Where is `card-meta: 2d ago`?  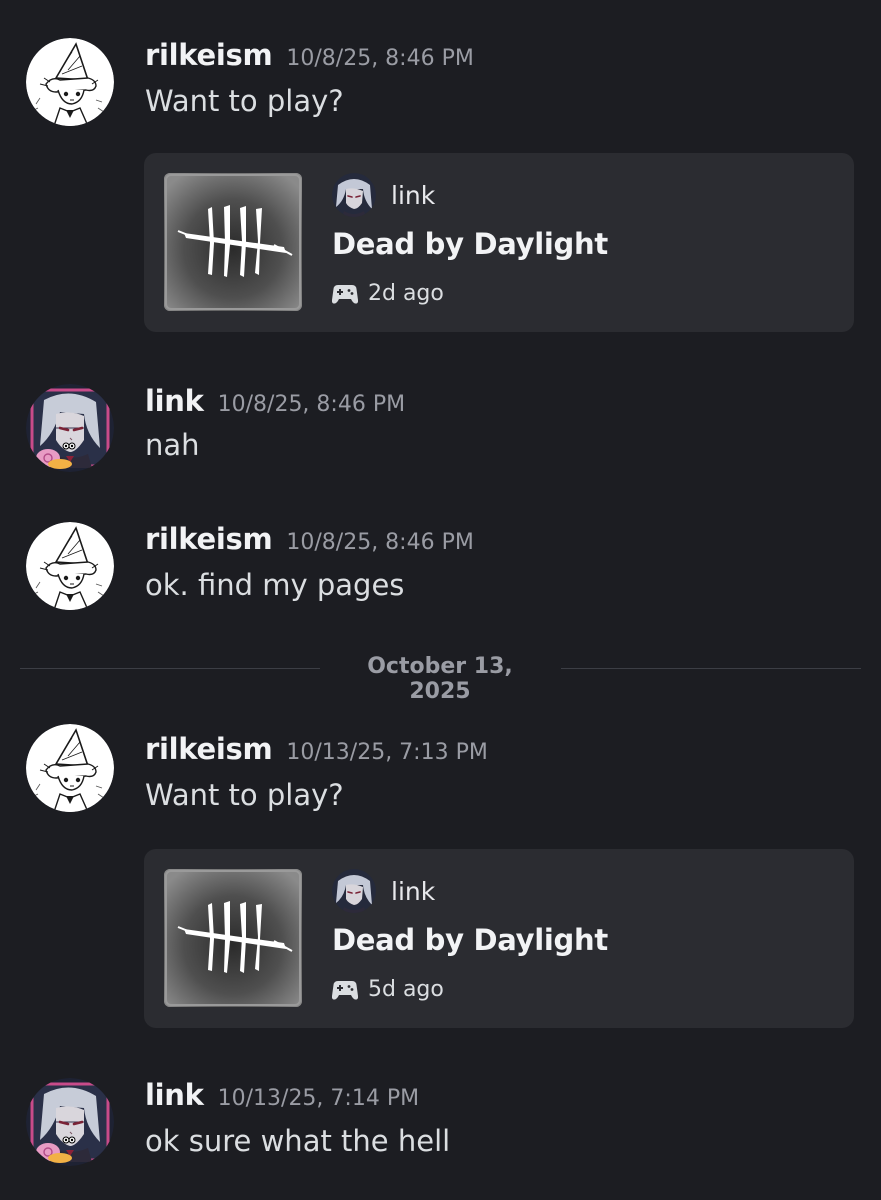
card-meta: 2d ago is located at coordinates (388, 293).